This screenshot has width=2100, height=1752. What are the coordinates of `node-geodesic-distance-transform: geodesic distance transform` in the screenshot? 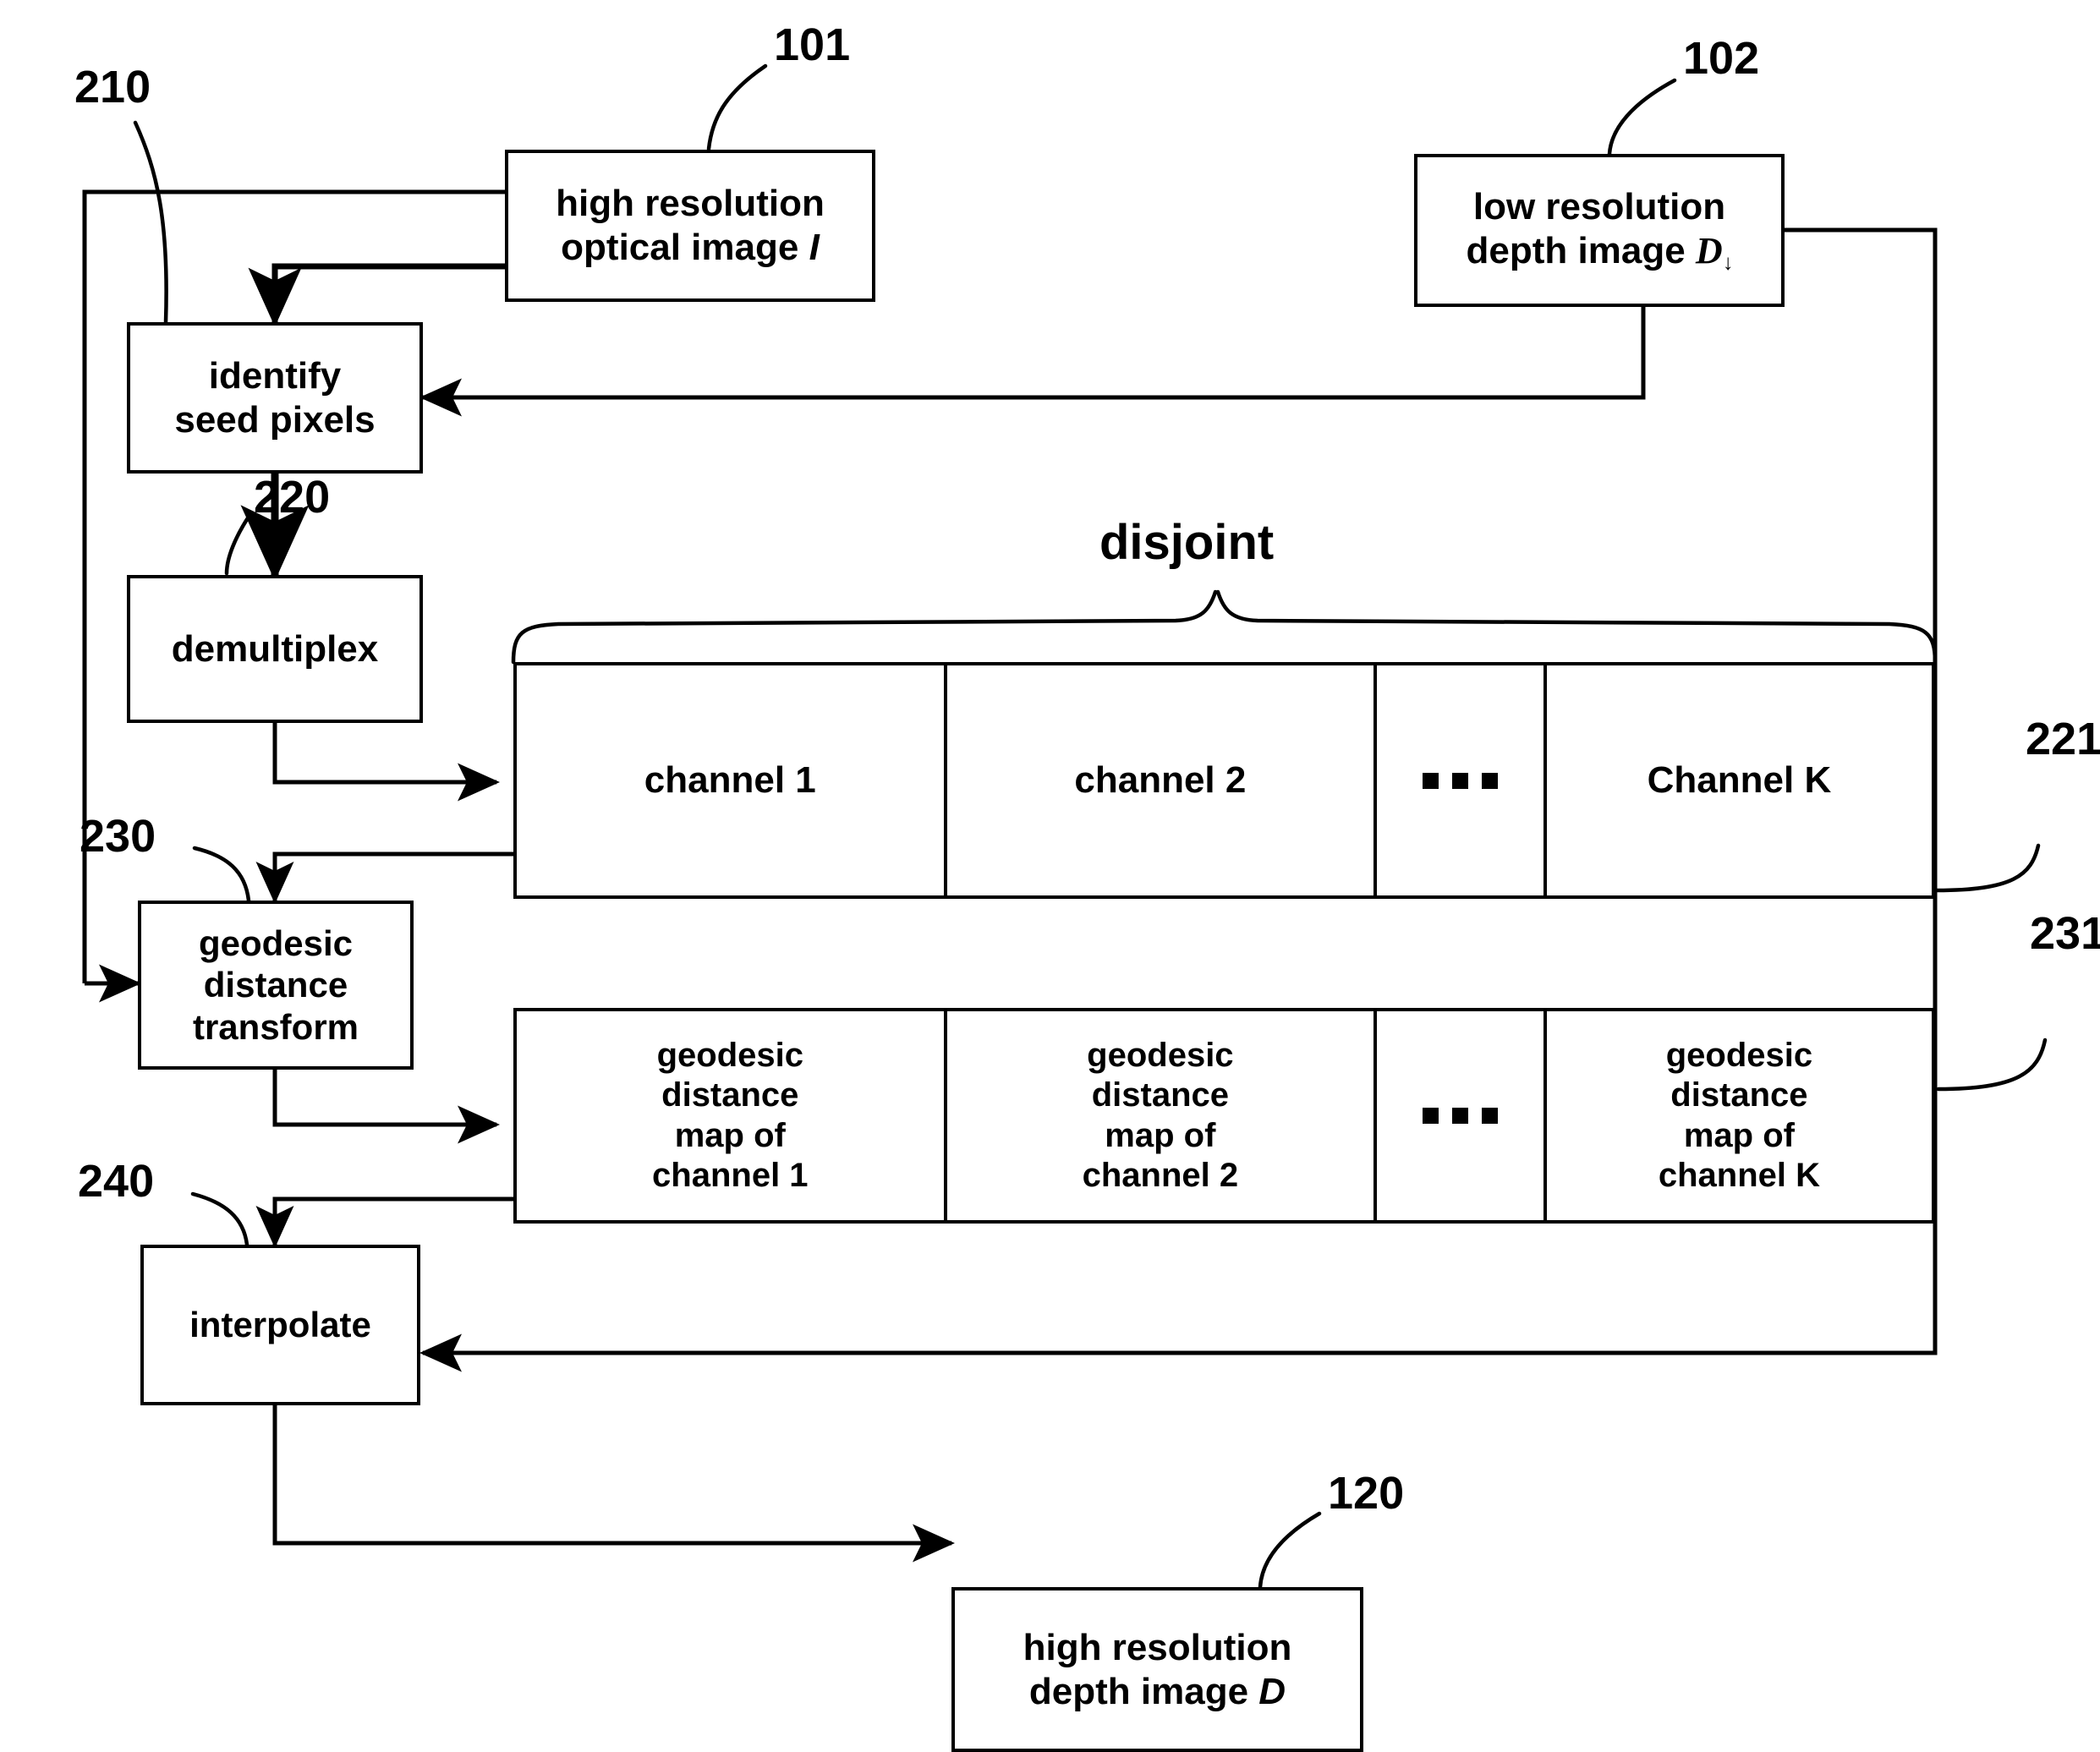 It's located at (276, 985).